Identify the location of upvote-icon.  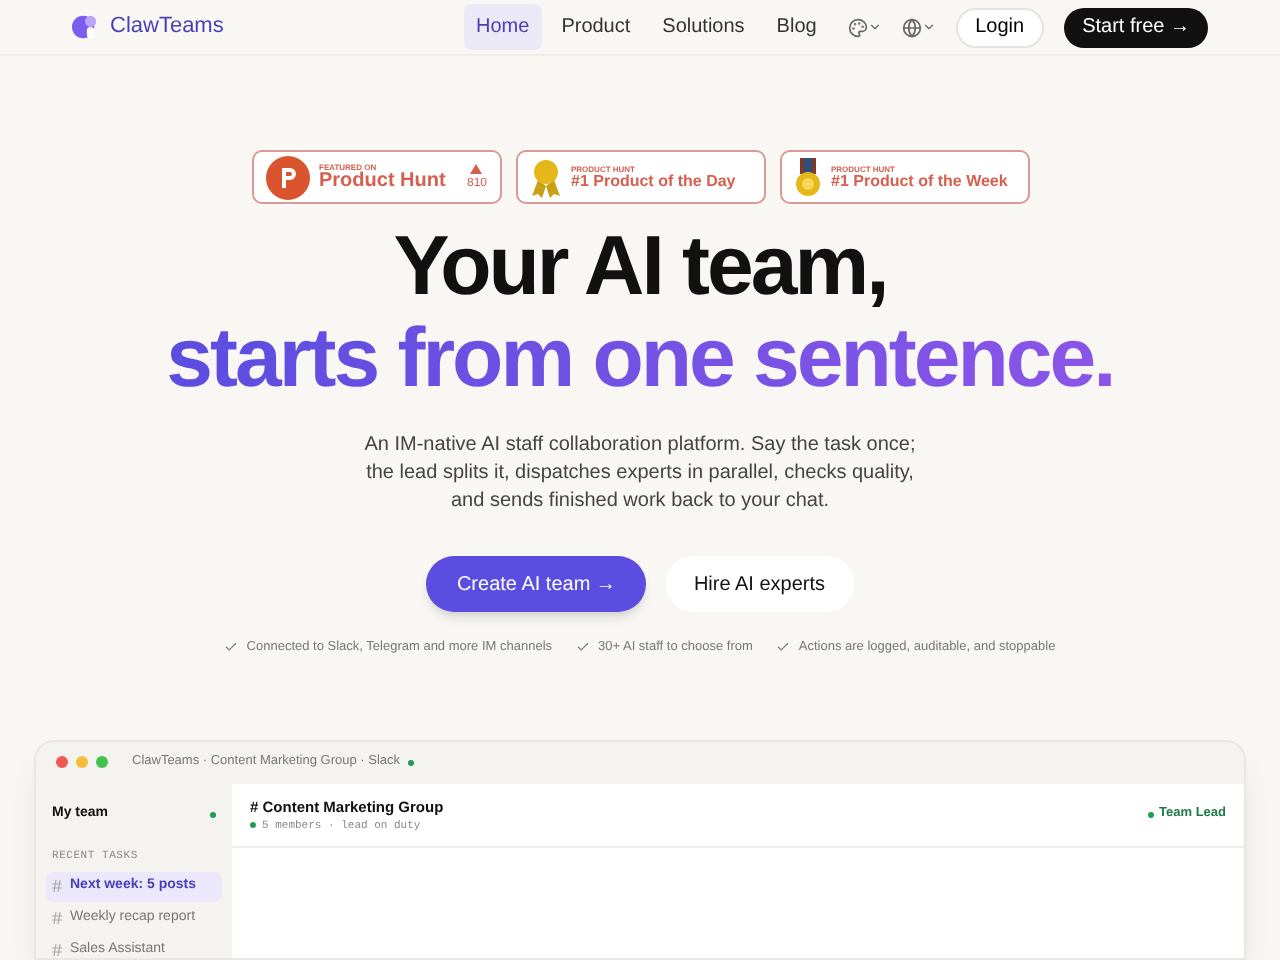
(476, 169).